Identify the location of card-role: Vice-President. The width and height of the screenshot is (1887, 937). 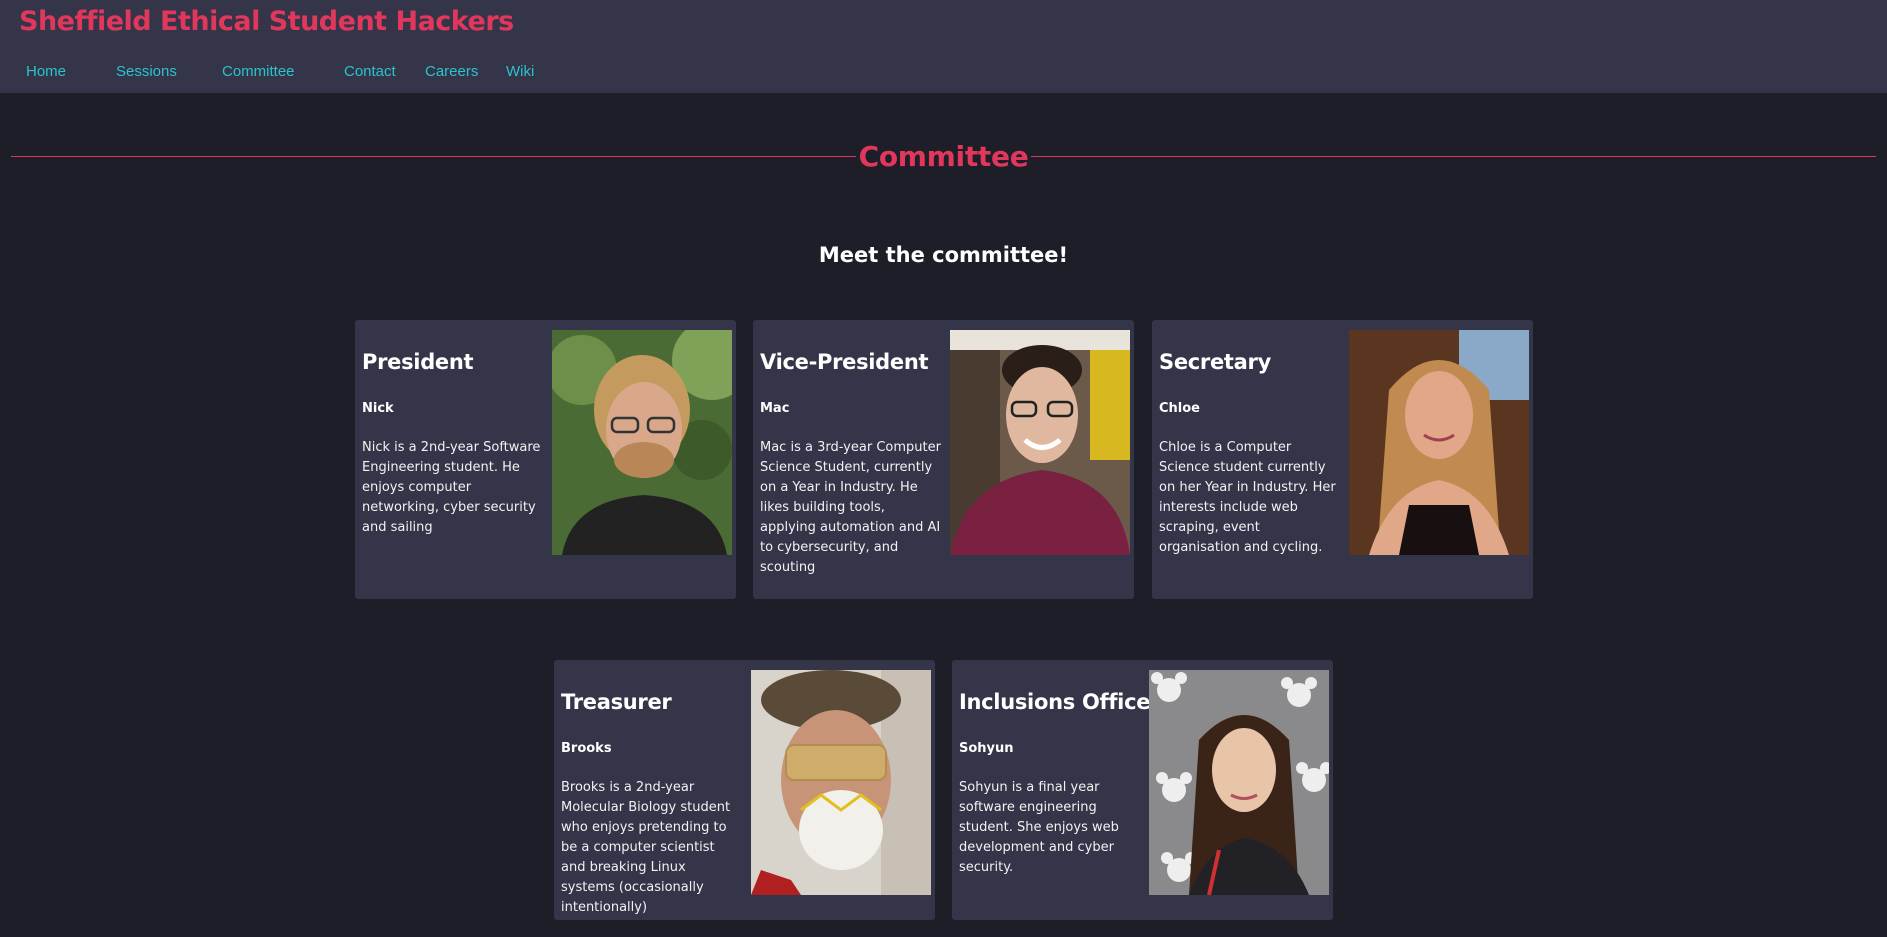
(844, 362).